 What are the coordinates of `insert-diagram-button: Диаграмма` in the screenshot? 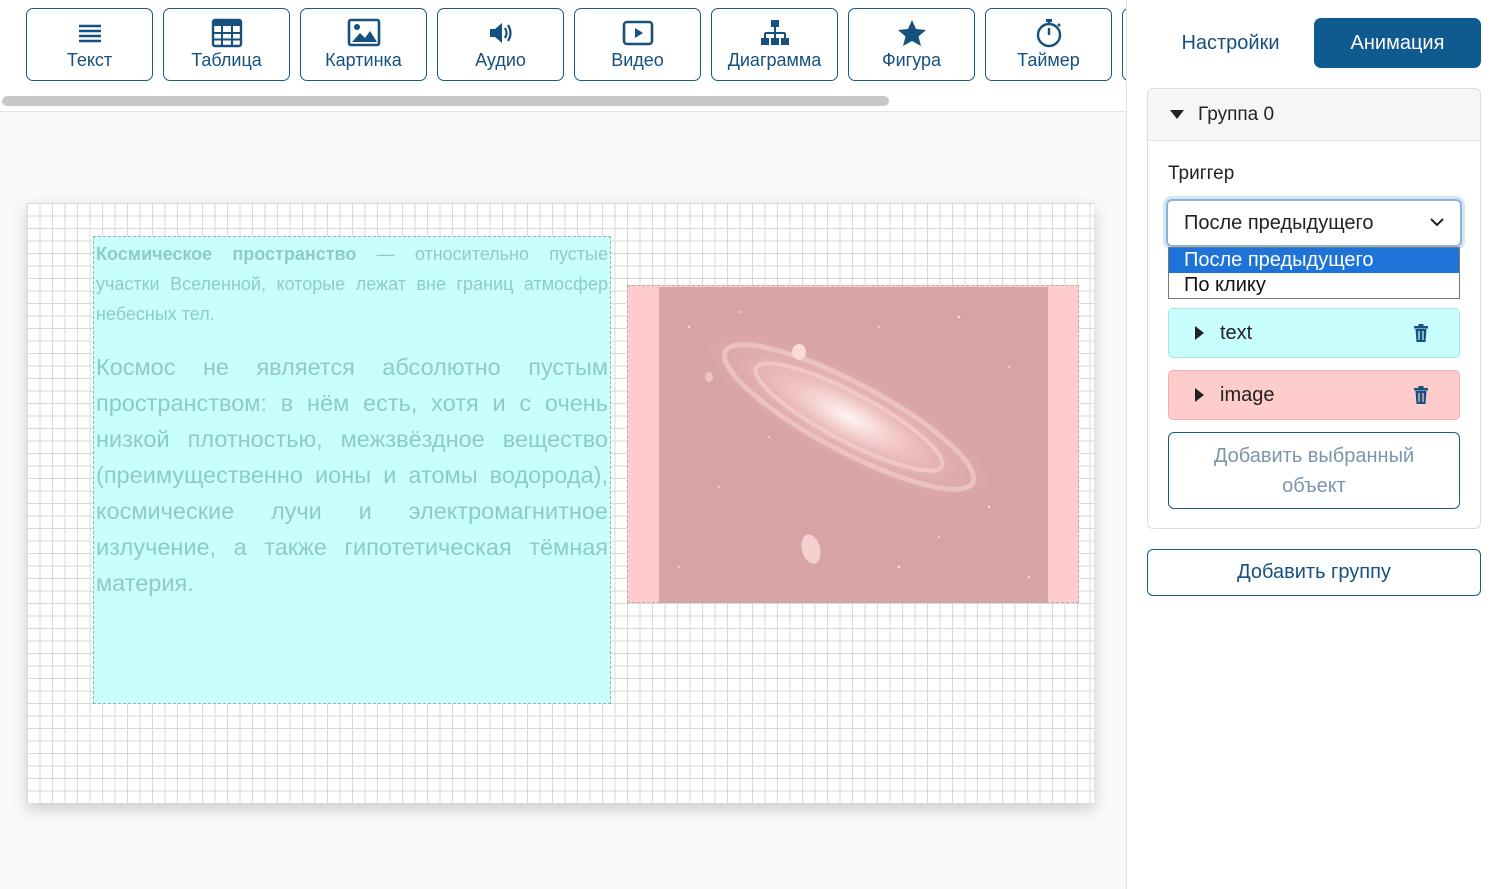 It's located at (774, 44).